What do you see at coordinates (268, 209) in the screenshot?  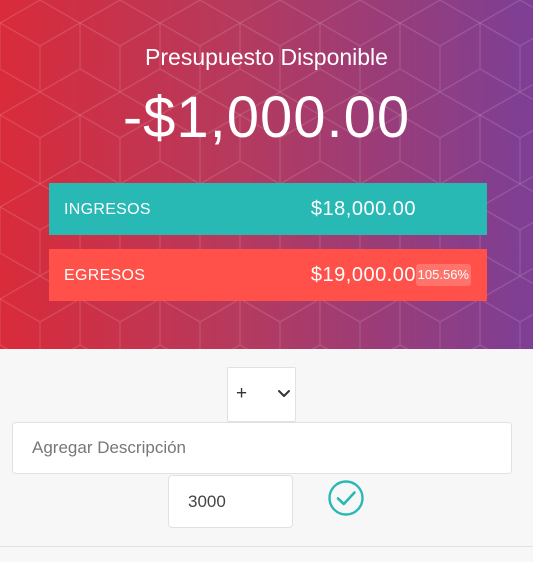 I see `income-summary: INGRESOS $18,000.00` at bounding box center [268, 209].